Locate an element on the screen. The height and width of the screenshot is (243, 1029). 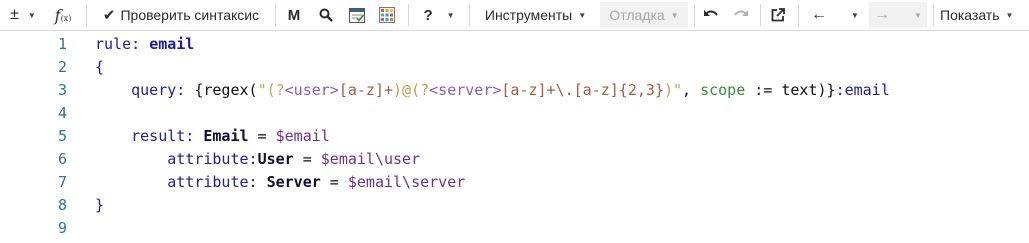
line-number: 5 is located at coordinates (62, 136).